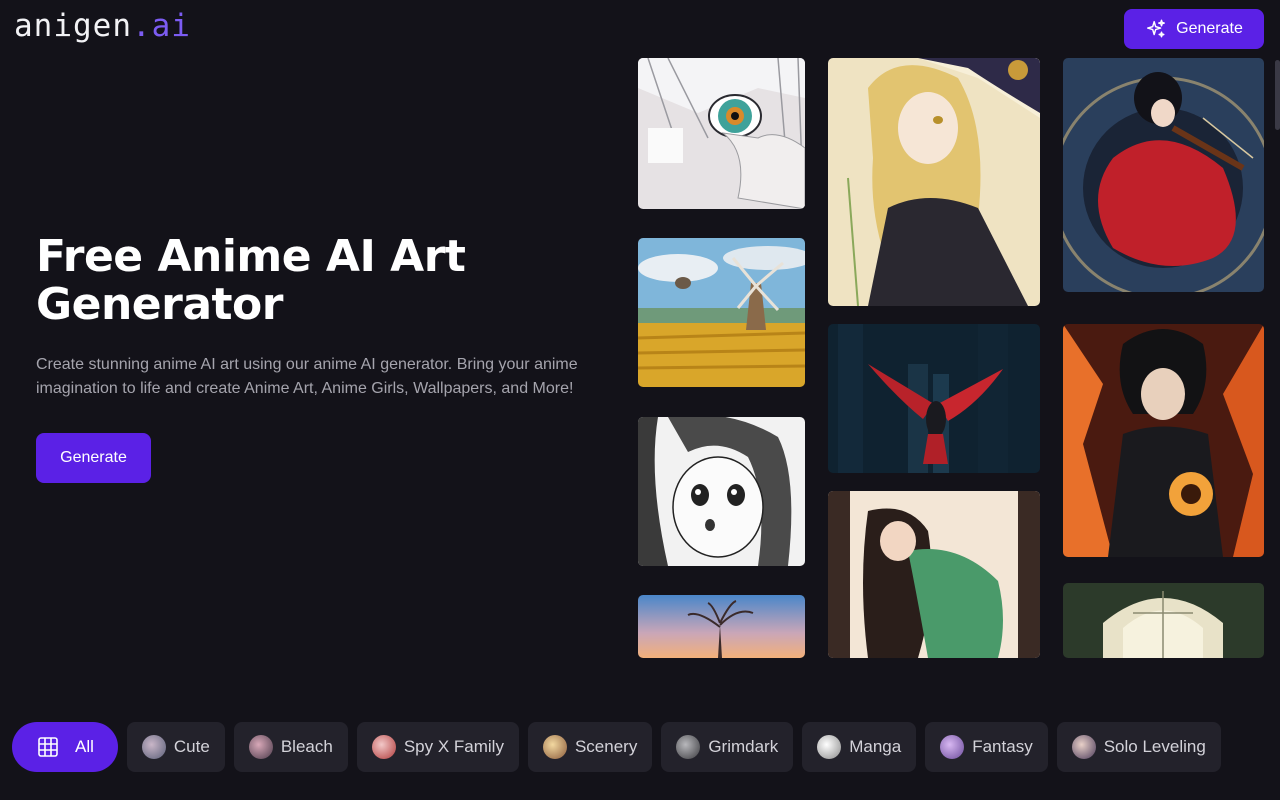 The height and width of the screenshot is (800, 1280). Describe the element at coordinates (48, 747) in the screenshot. I see `grid-icon` at that location.